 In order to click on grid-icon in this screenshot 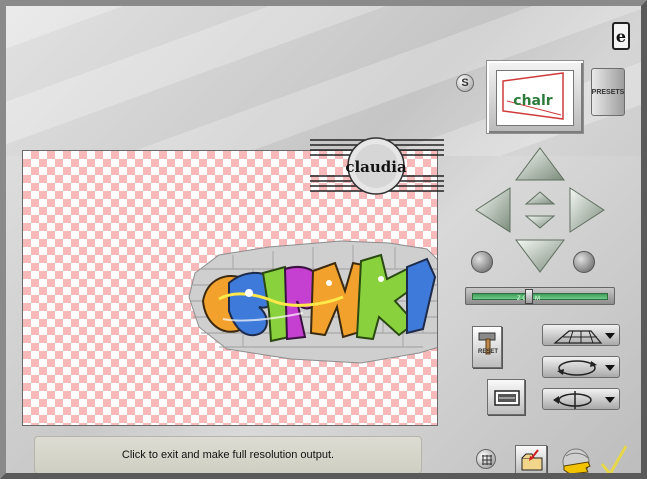, I will do `click(486, 459)`.